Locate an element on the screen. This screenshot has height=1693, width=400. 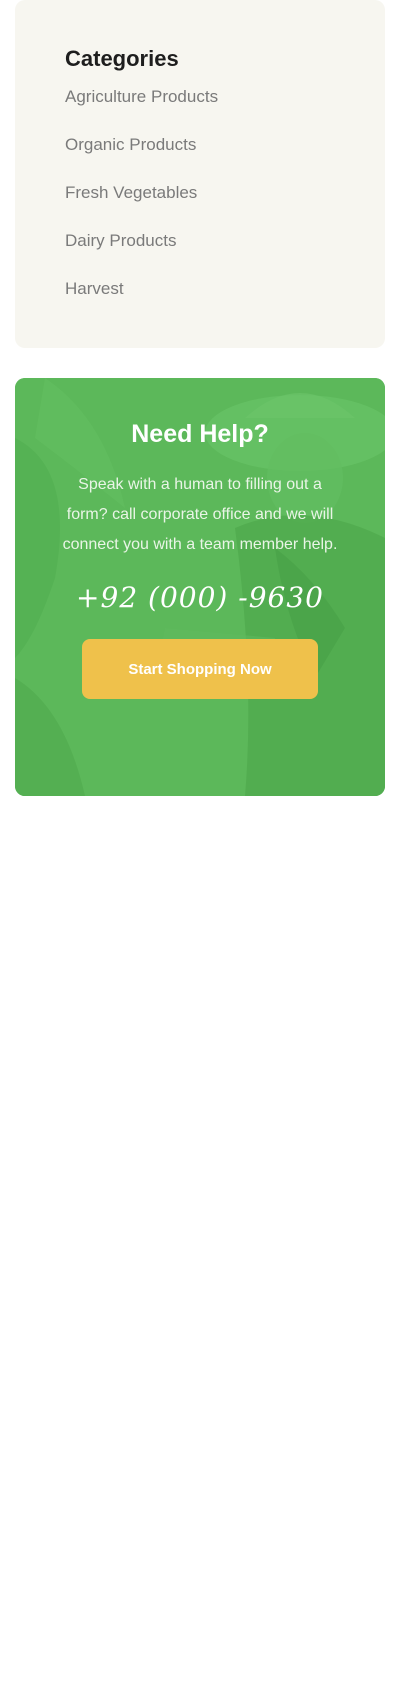
start-shopping-button: Start Shopping Now is located at coordinates (200, 669).